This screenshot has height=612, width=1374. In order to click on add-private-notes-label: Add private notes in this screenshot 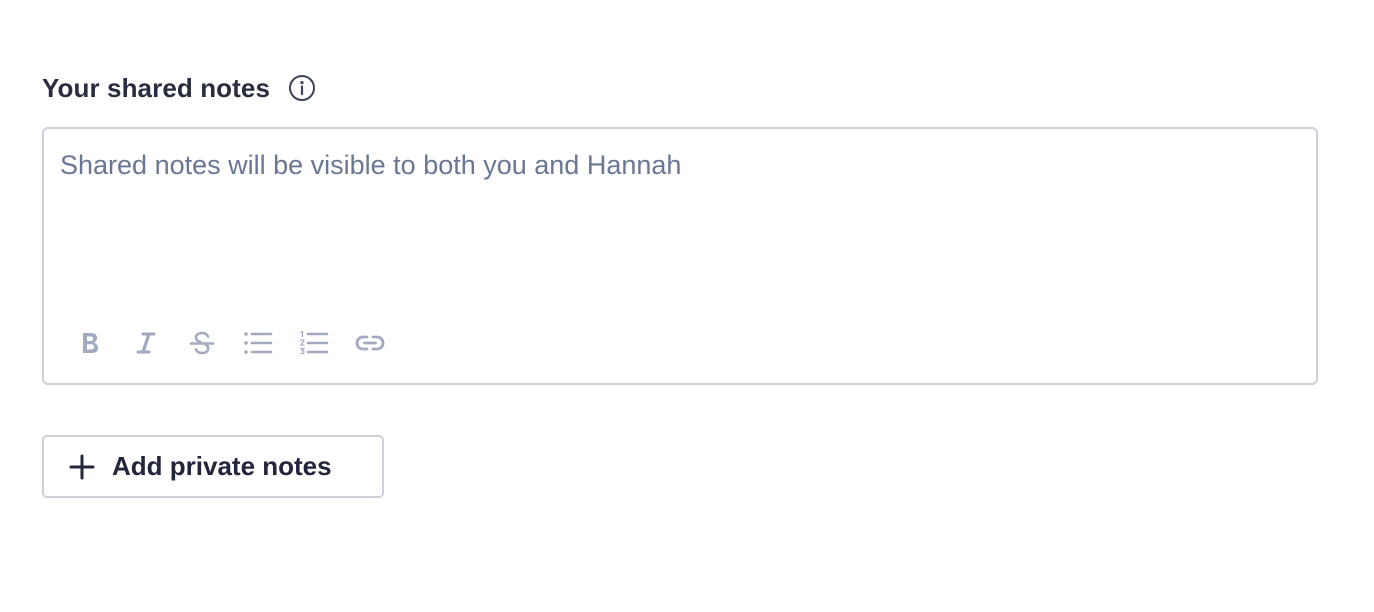, I will do `click(222, 466)`.